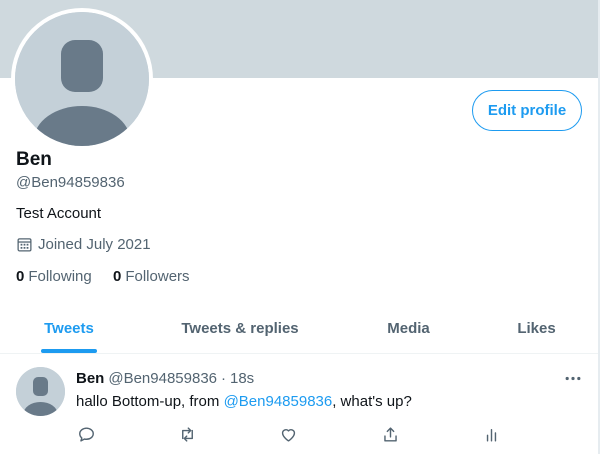 Image resolution: width=600 pixels, height=454 pixels. Describe the element at coordinates (157, 276) in the screenshot. I see `followers-label: Followers` at that location.